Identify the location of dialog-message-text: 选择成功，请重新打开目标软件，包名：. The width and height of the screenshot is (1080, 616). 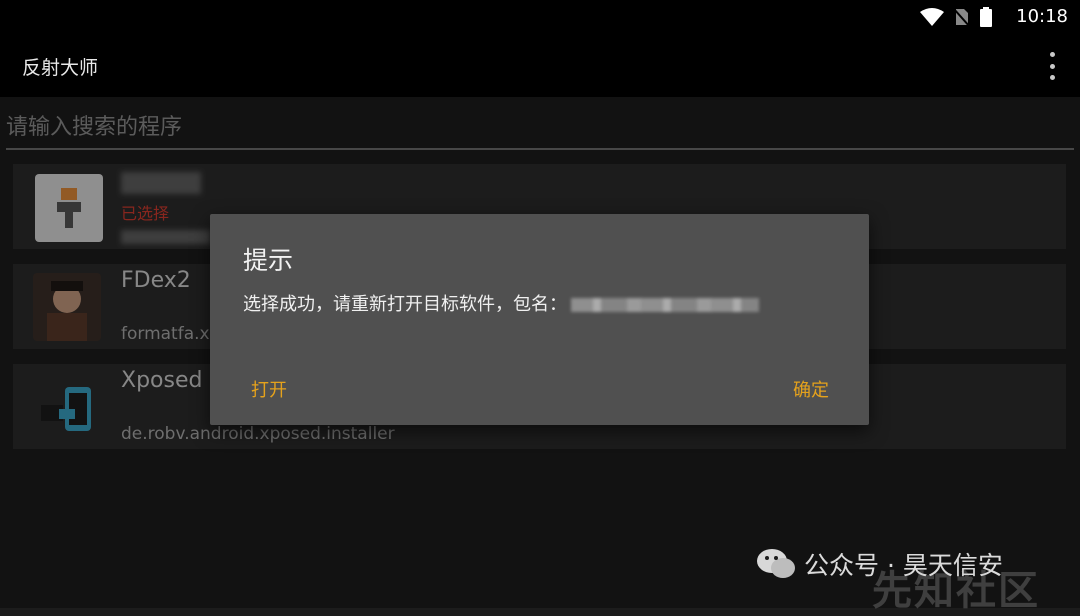
(405, 304).